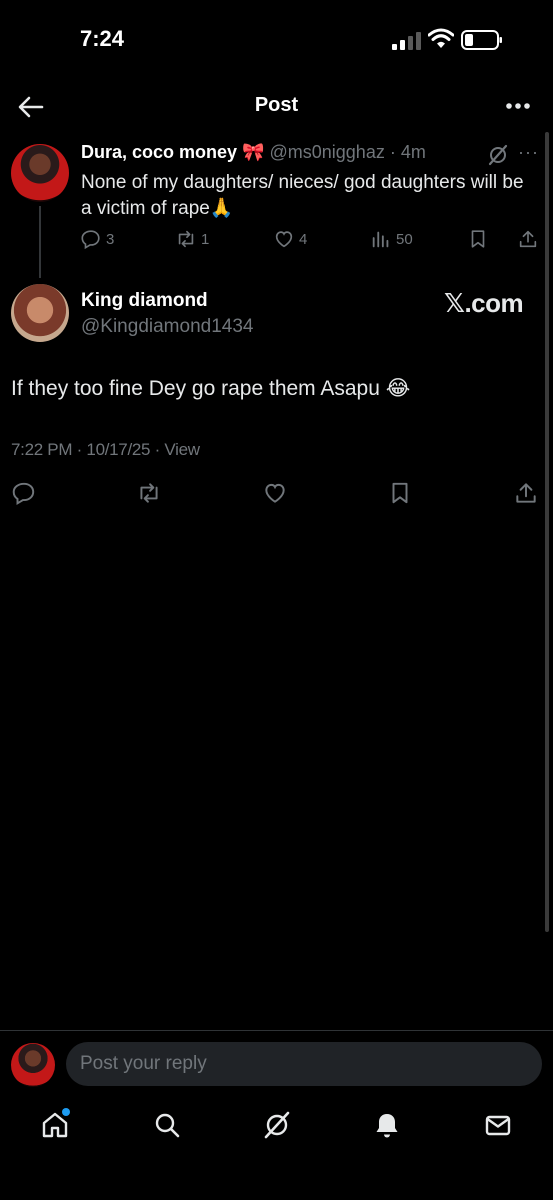 The image size is (553, 1200). Describe the element at coordinates (159, 152) in the screenshot. I see `author-name: Dura, coco money` at that location.